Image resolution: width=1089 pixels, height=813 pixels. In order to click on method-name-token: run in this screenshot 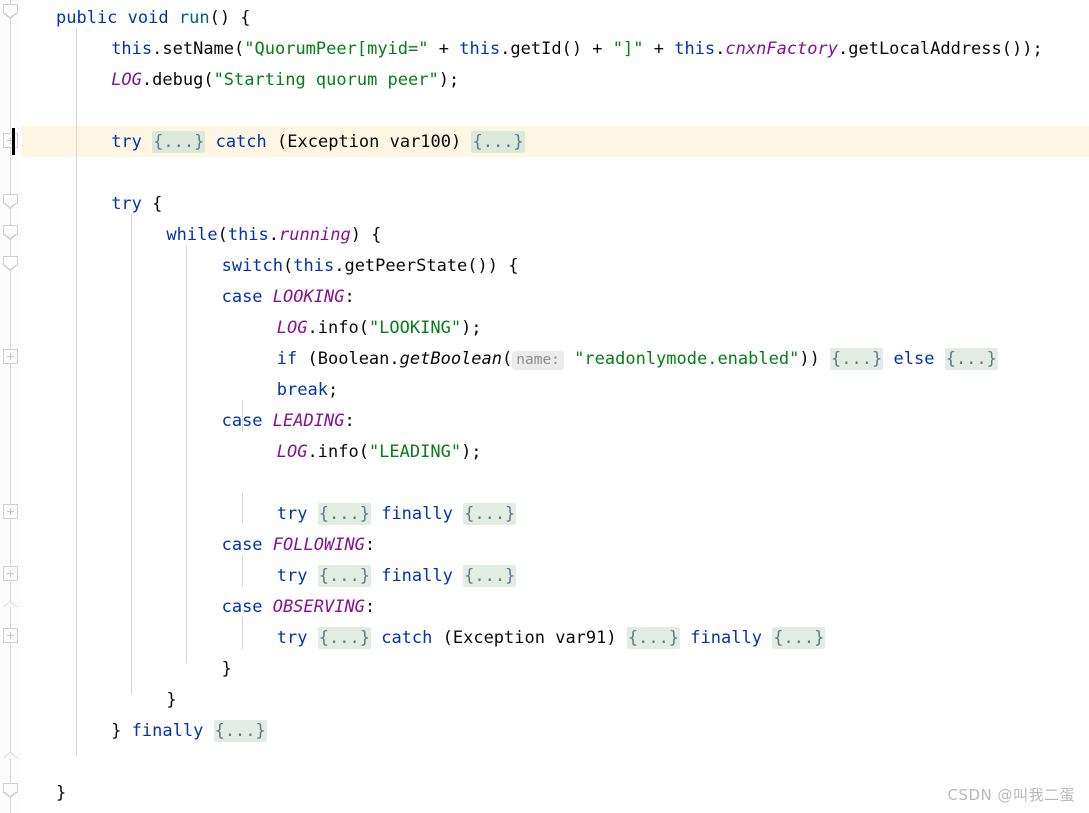, I will do `click(194, 18)`.